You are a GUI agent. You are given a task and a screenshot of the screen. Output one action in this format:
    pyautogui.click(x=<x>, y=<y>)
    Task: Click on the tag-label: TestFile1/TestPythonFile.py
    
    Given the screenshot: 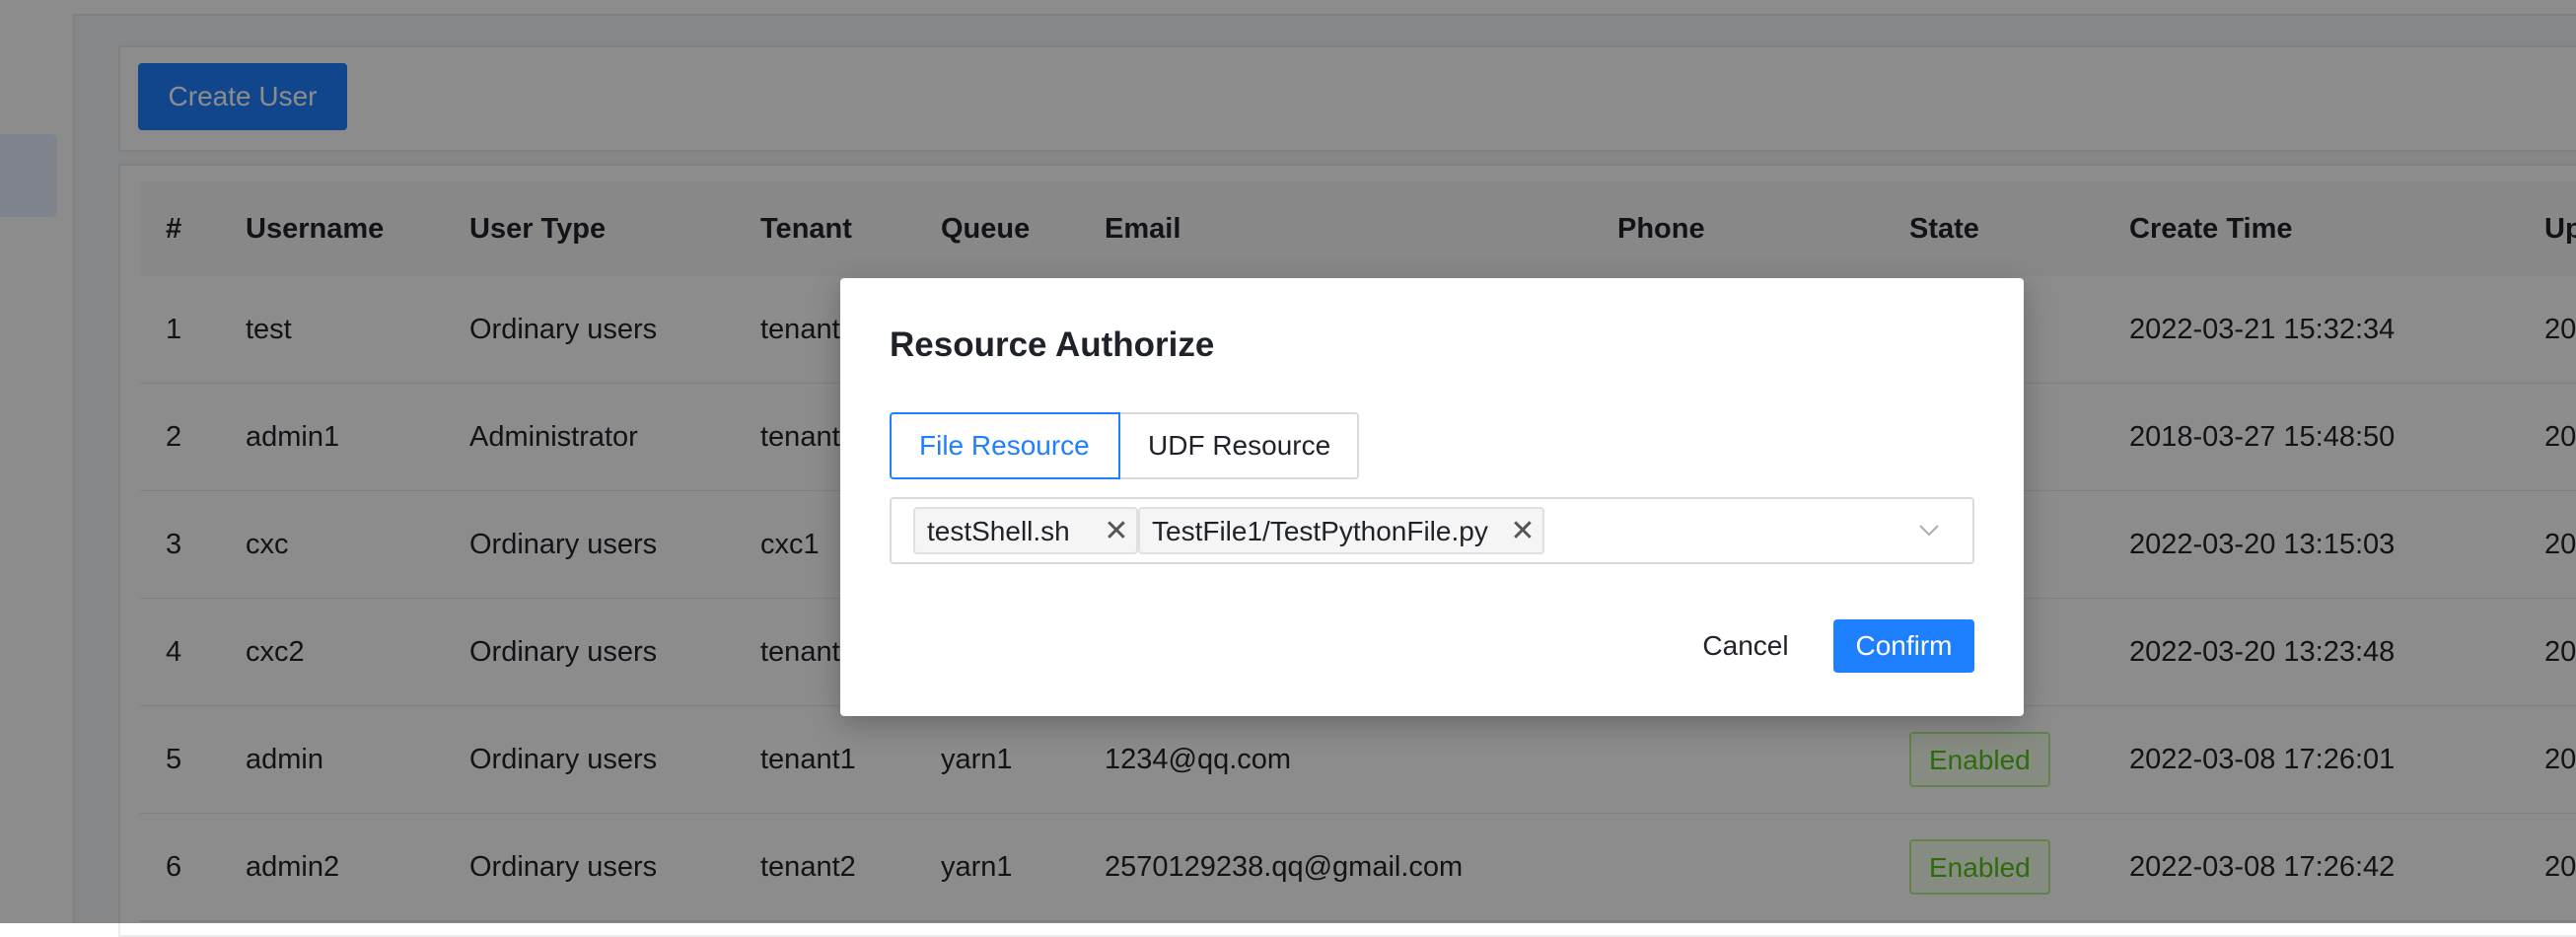 What is the action you would take?
    pyautogui.click(x=1320, y=531)
    